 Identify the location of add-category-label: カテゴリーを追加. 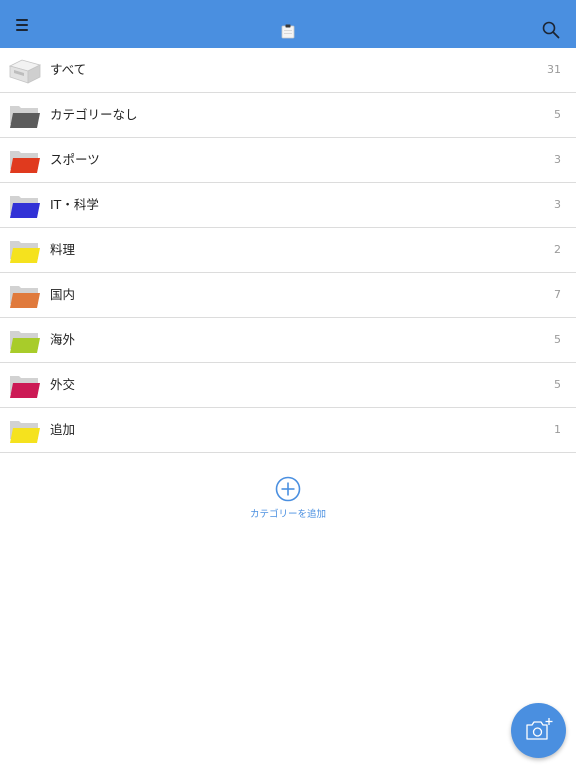
(287, 514).